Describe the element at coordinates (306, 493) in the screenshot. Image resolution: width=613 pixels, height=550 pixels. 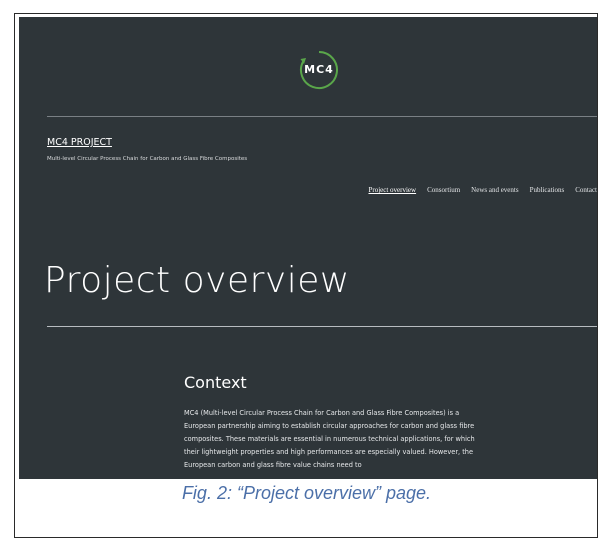
I see `figure-caption: Fig. 2: “Project overview” page.` at that location.